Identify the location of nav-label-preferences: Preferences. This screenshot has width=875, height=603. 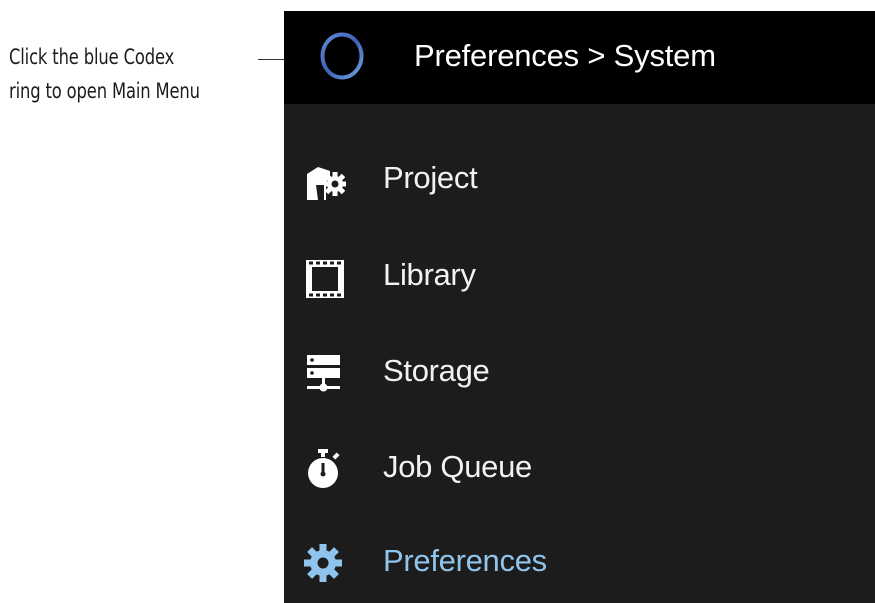
(465, 560).